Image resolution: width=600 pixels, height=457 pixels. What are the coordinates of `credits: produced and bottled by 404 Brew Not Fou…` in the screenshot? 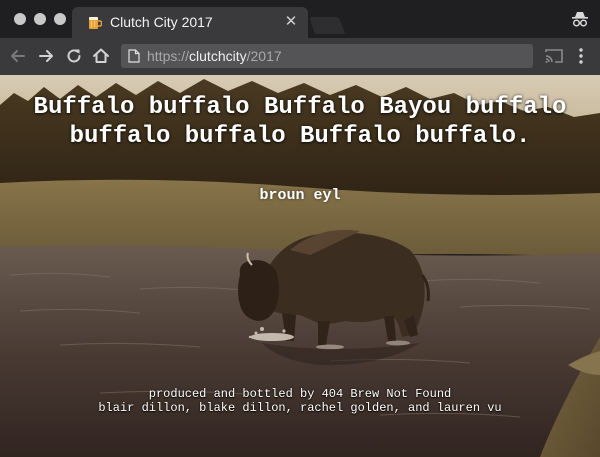 It's located at (300, 401).